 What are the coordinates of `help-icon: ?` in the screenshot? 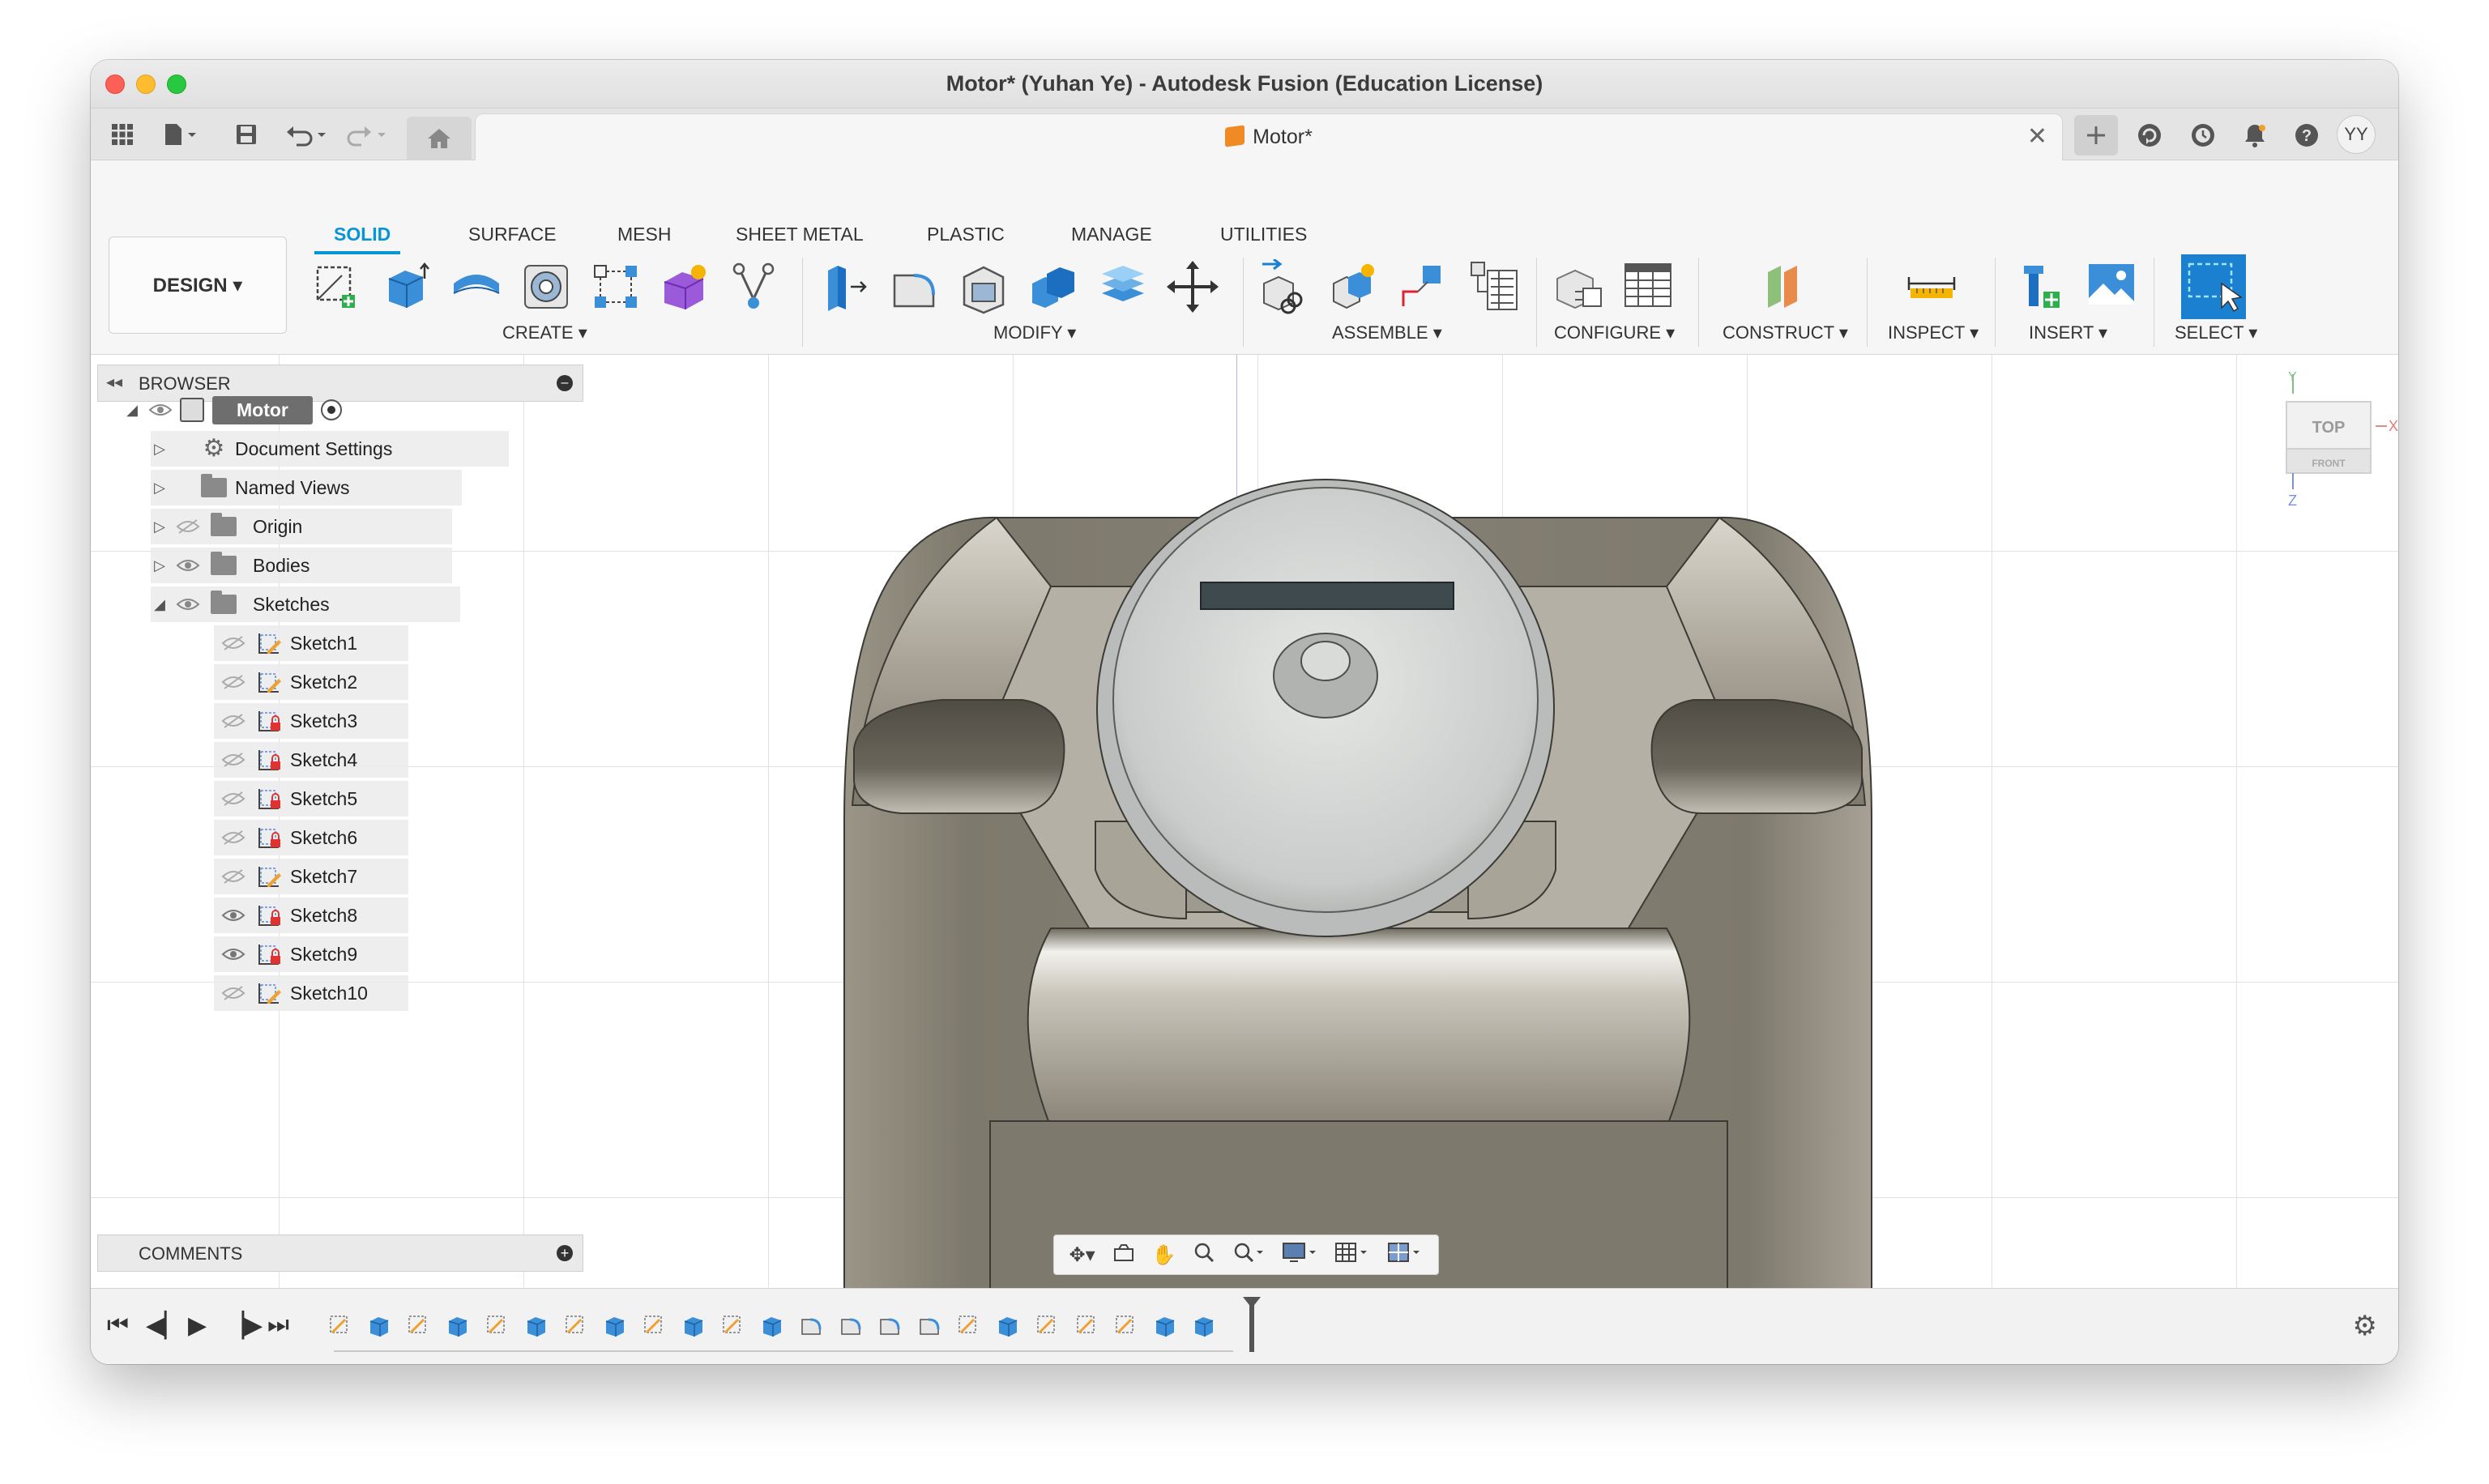 It's located at (2306, 135).